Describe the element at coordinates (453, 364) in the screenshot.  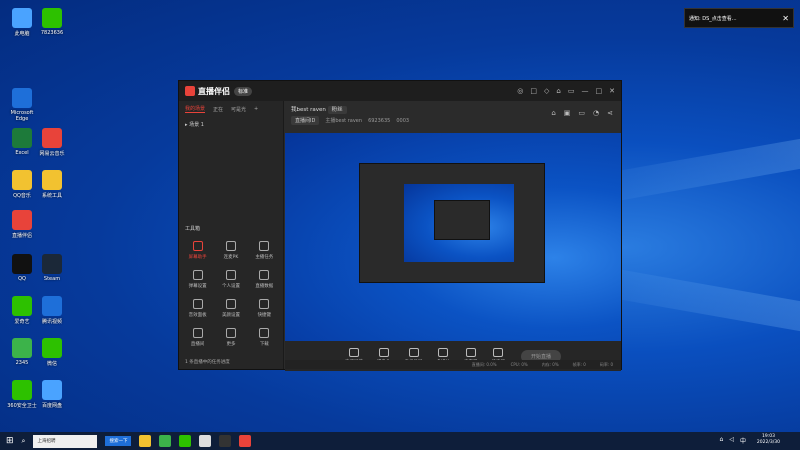
I see `status-bar: 直播间: 0.0% CPU: 0% 内存: 0% 帧率: 0 码率: 0` at that location.